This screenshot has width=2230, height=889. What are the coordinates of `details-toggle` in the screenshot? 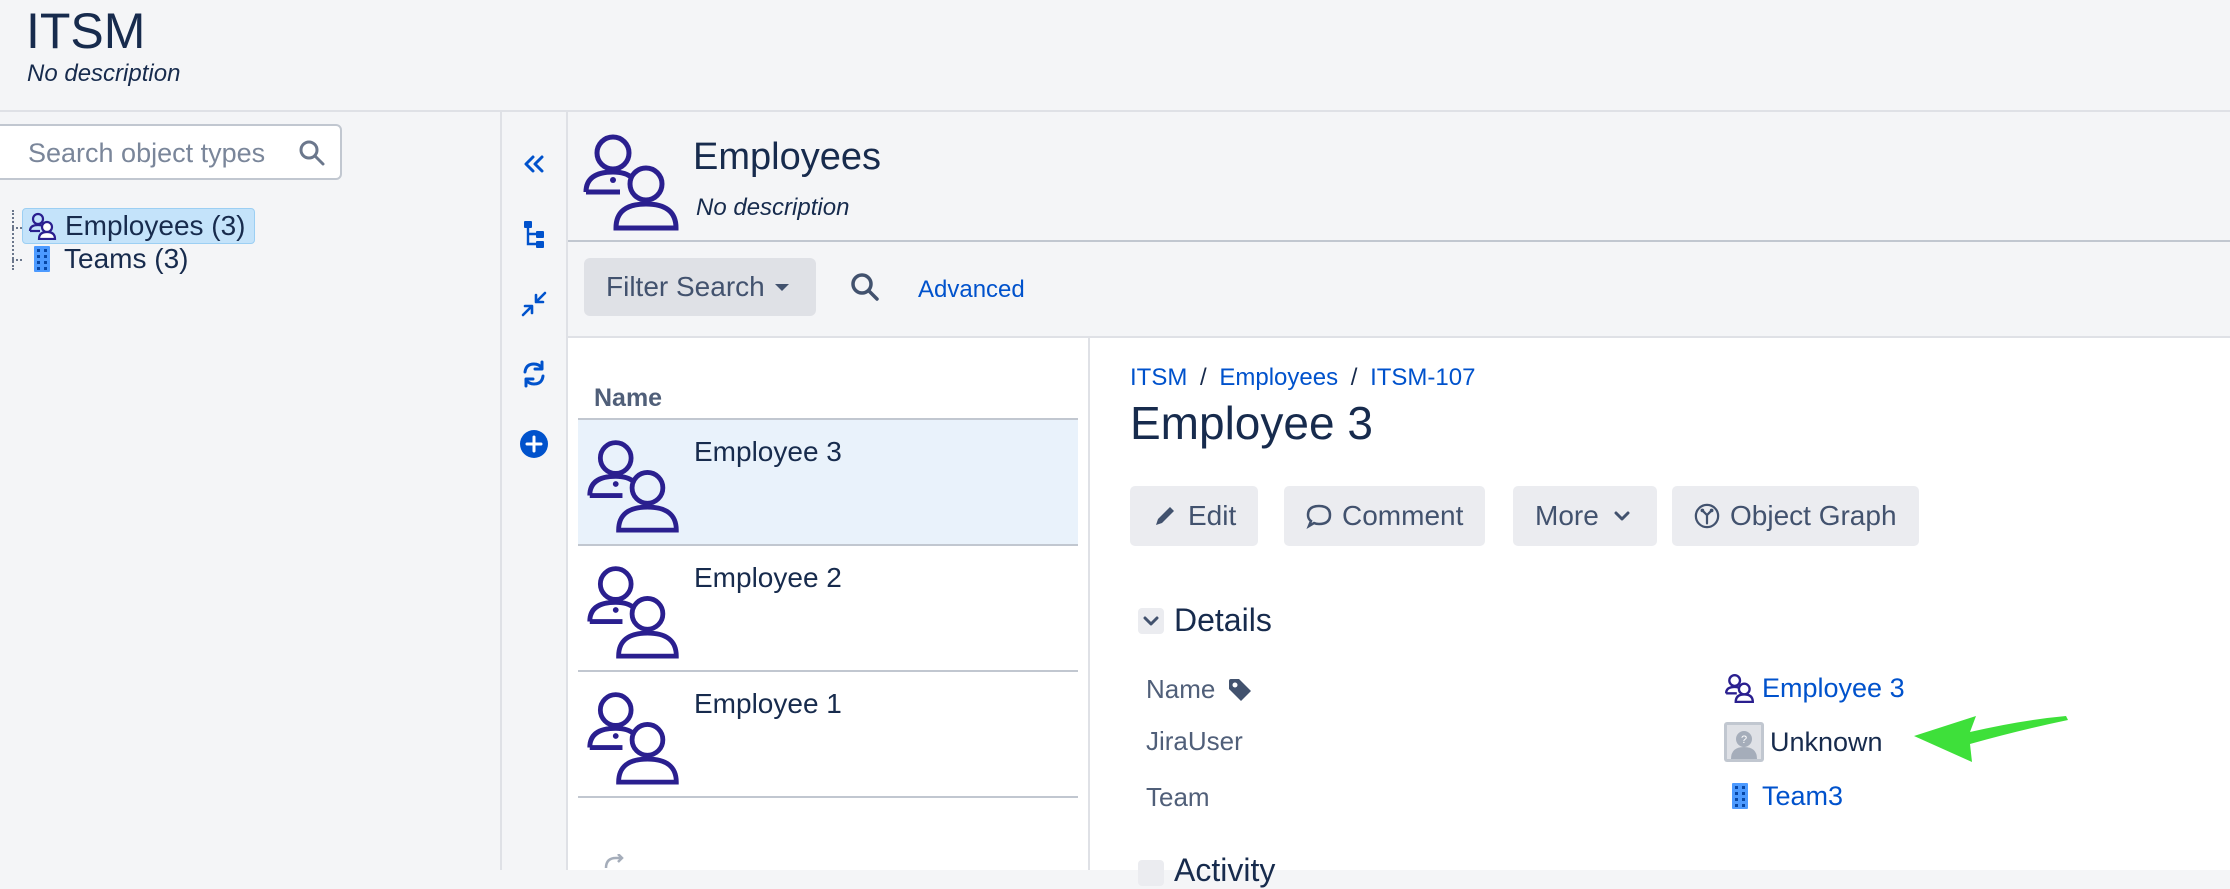 It's located at (1151, 621).